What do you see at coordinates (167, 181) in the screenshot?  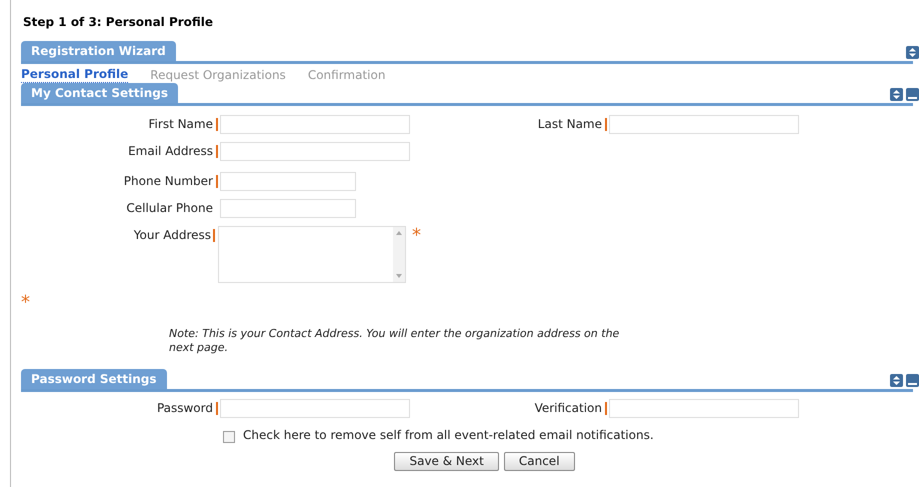 I see `field-label: Phone Number` at bounding box center [167, 181].